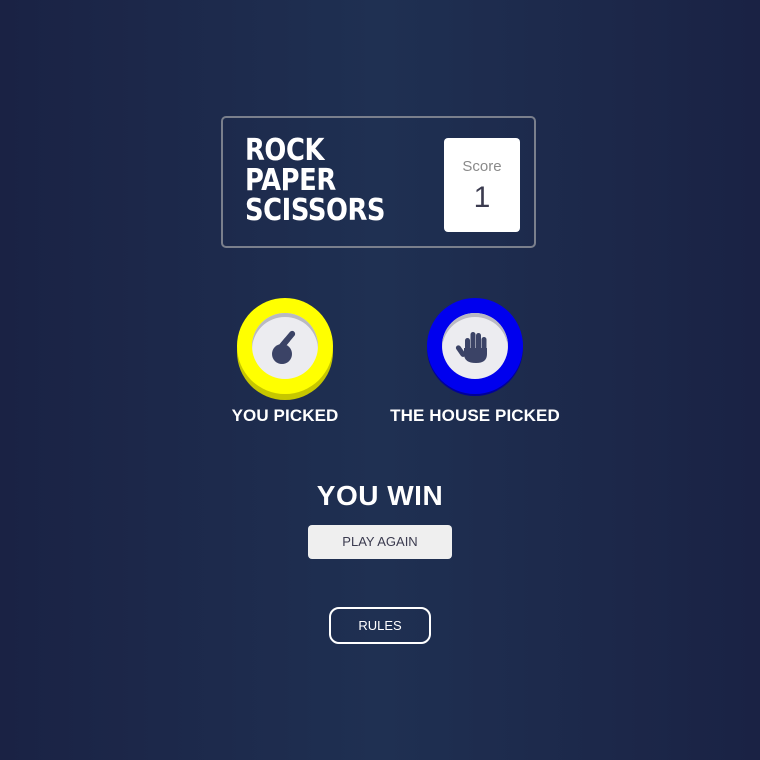  I want to click on player-pick: YOU PICKED, so click(285, 362).